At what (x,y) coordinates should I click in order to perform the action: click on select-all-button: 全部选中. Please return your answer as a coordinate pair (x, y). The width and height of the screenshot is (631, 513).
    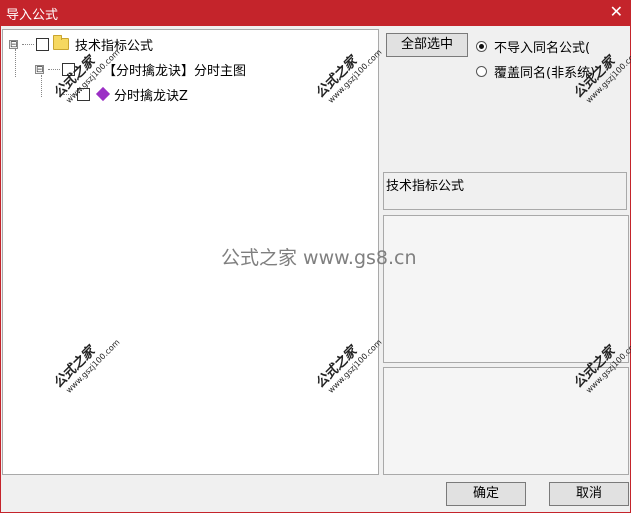
    Looking at the image, I should click on (427, 45).